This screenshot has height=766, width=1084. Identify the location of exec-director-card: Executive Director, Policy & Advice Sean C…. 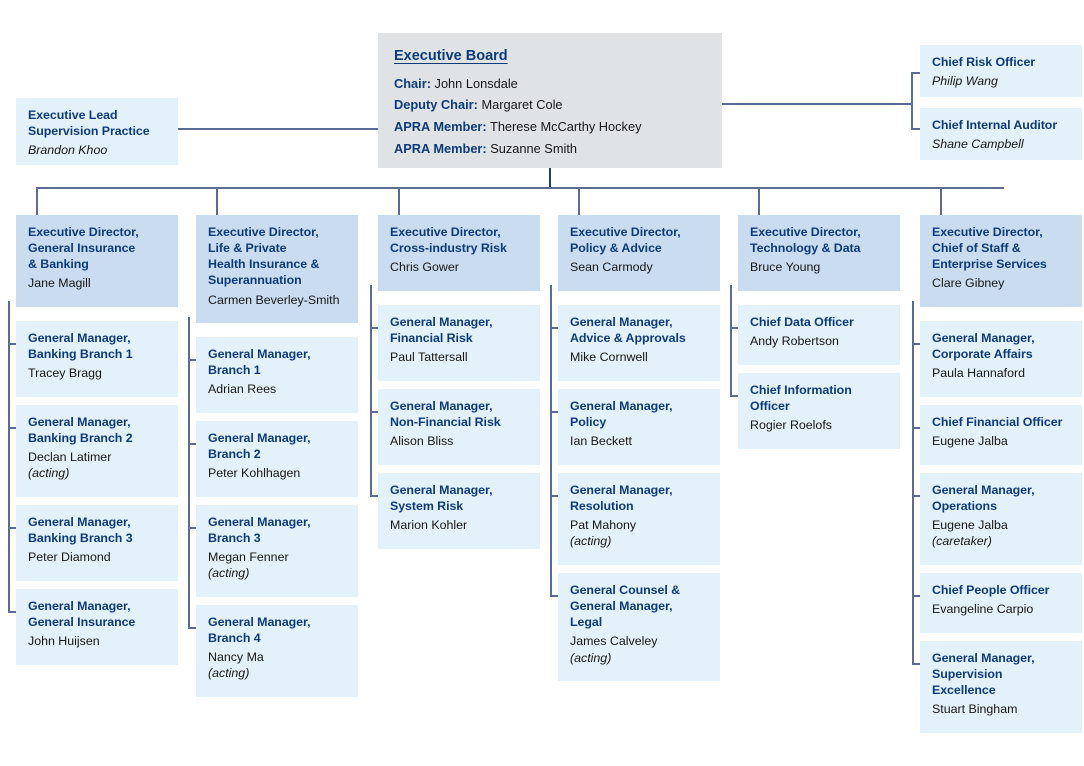
(639, 253).